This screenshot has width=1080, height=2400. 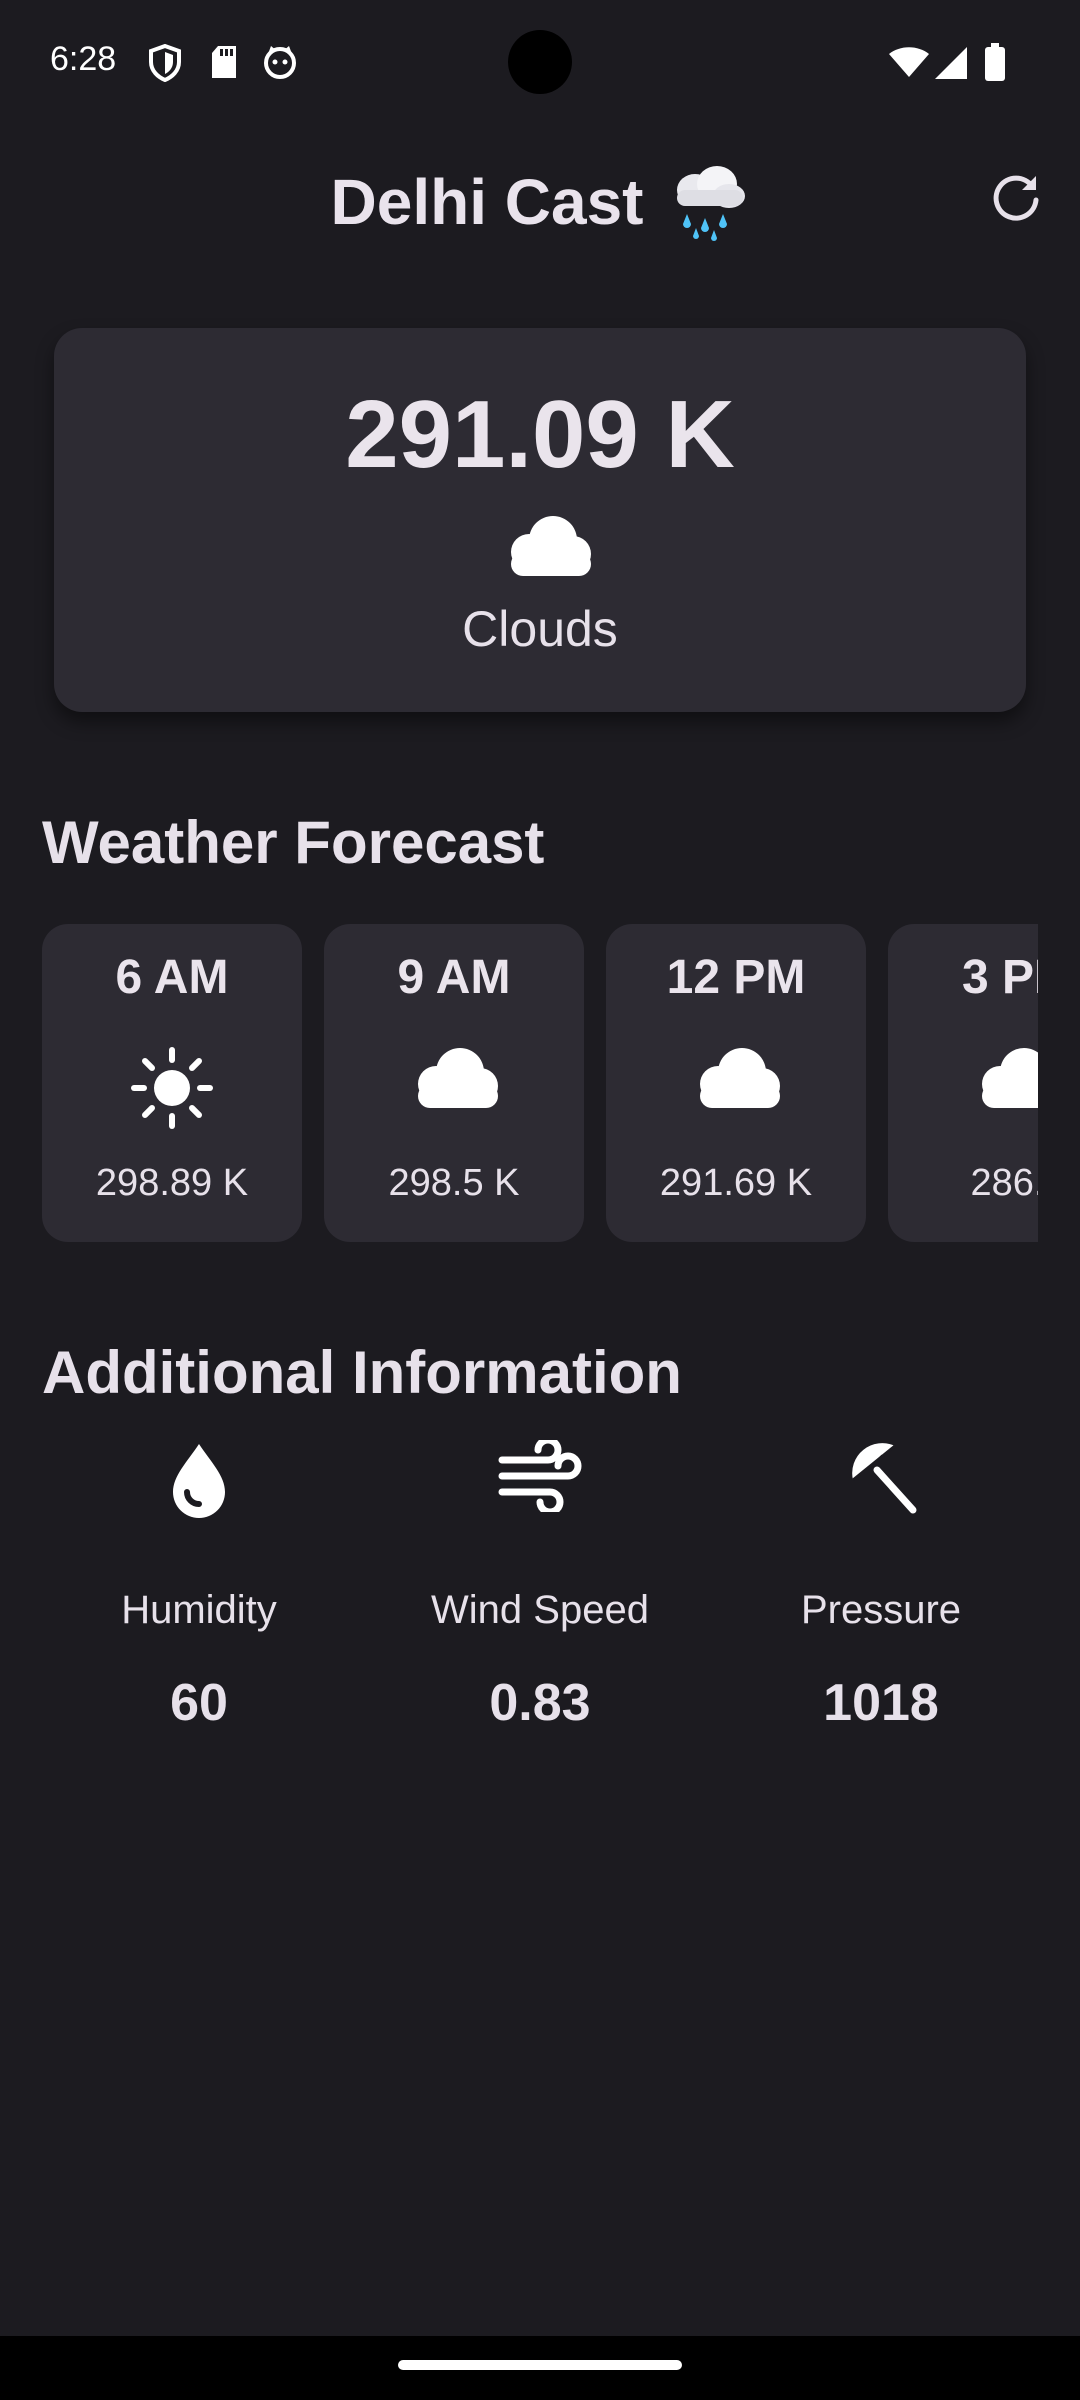 I want to click on current-temperature: 291.09 K, so click(x=540, y=434).